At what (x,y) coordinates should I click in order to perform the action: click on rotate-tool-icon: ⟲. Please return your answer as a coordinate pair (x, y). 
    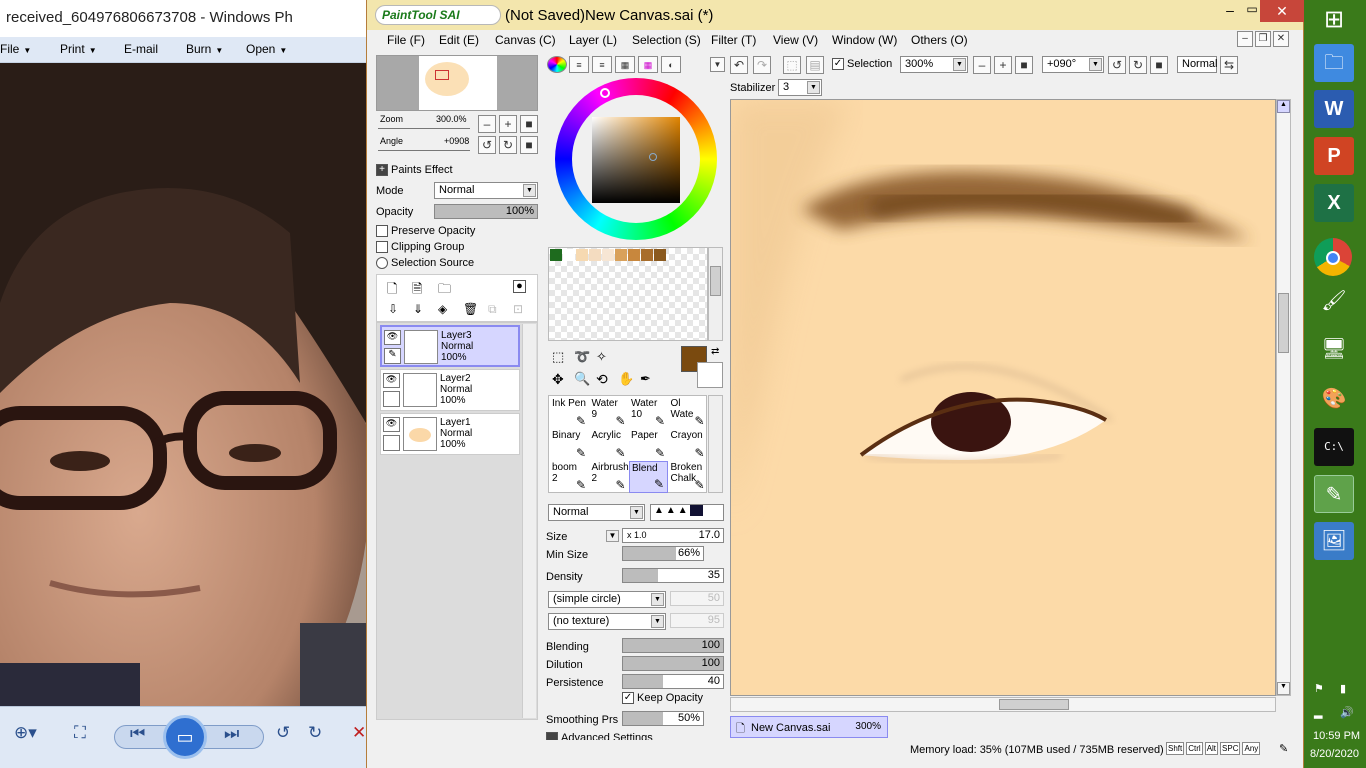
    Looking at the image, I should click on (602, 379).